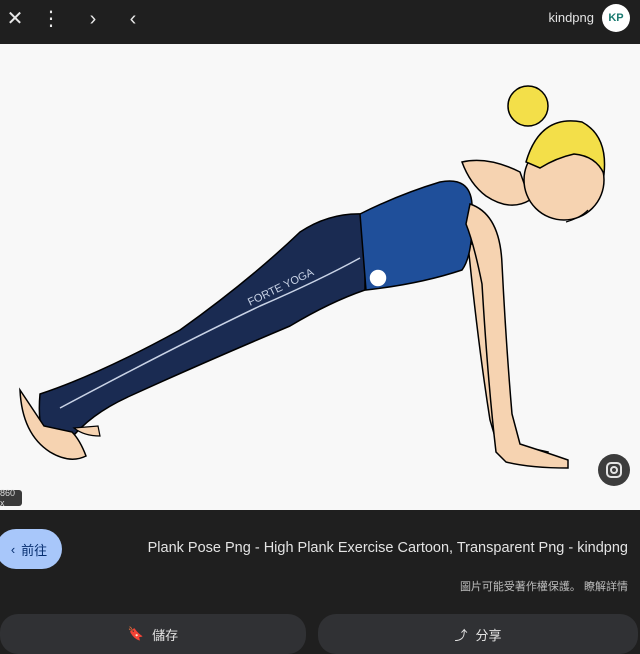 The image size is (640, 654). Describe the element at coordinates (461, 635) in the screenshot. I see `share-icon: ⤴` at that location.